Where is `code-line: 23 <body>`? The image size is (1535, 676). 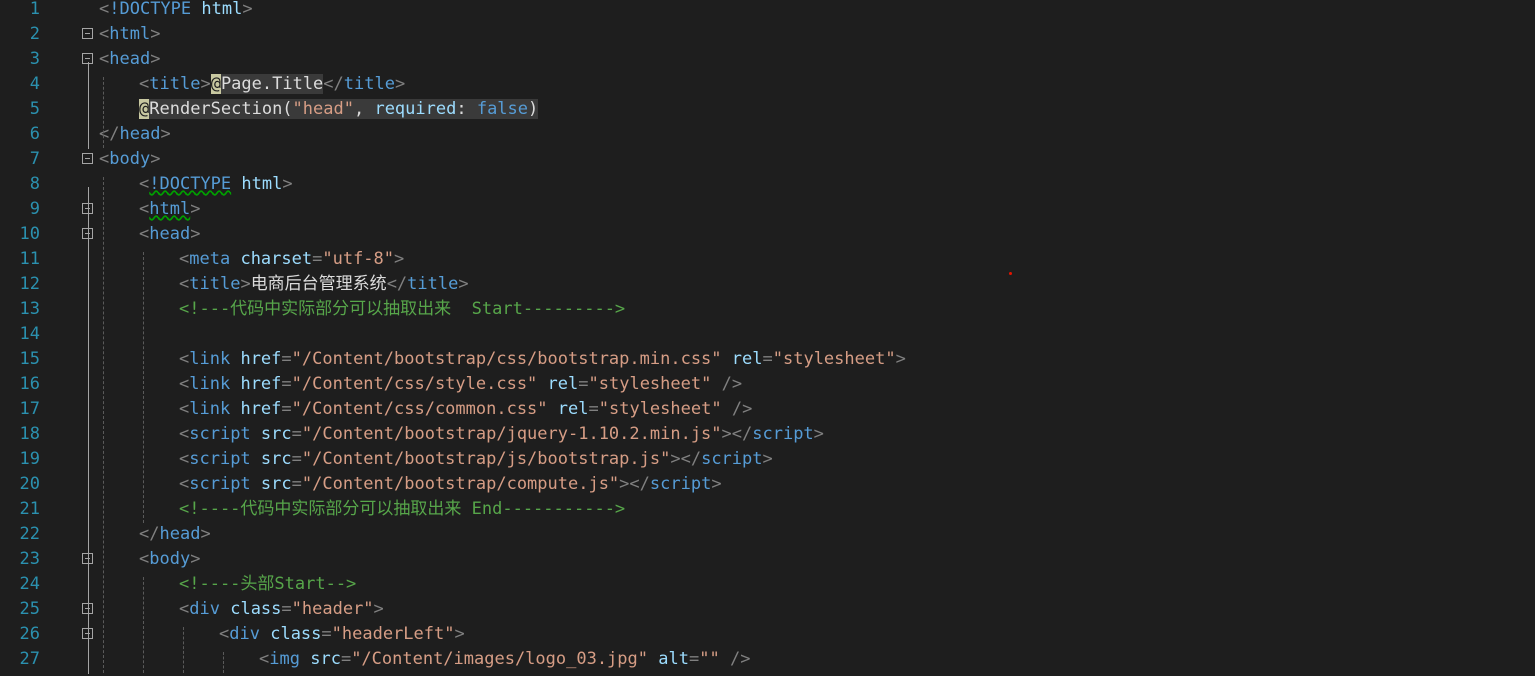
code-line: 23 <body> is located at coordinates (767, 559).